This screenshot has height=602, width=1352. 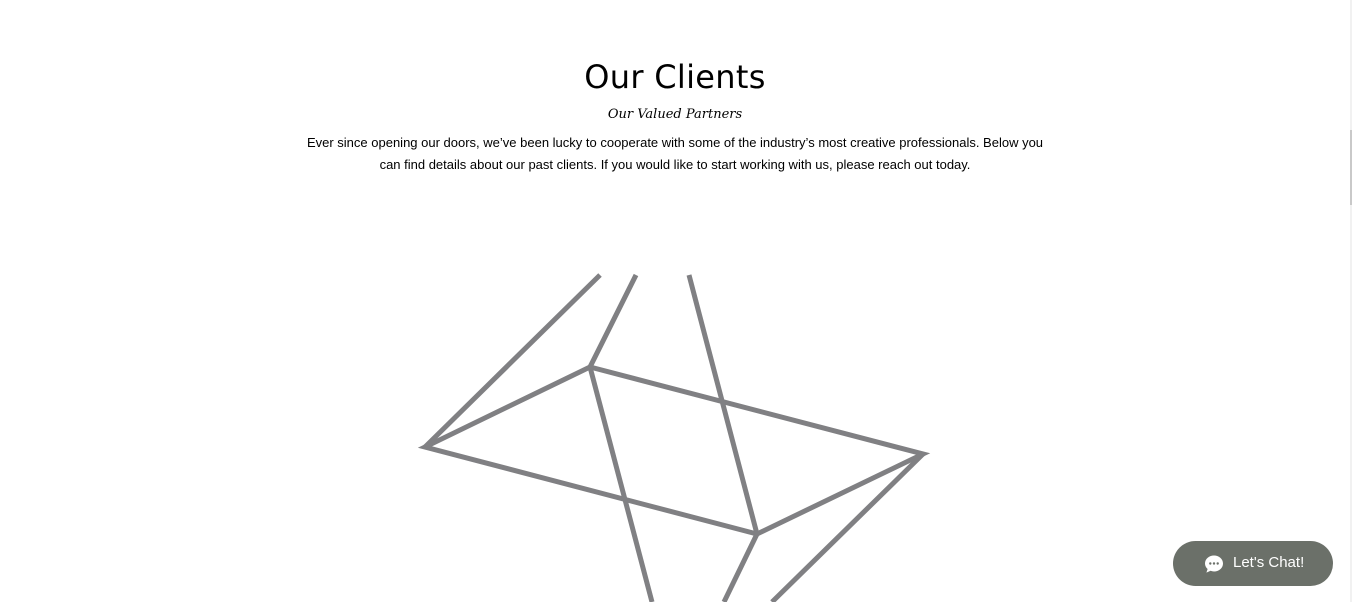 I want to click on chat-bubble-icon, so click(x=1214, y=564).